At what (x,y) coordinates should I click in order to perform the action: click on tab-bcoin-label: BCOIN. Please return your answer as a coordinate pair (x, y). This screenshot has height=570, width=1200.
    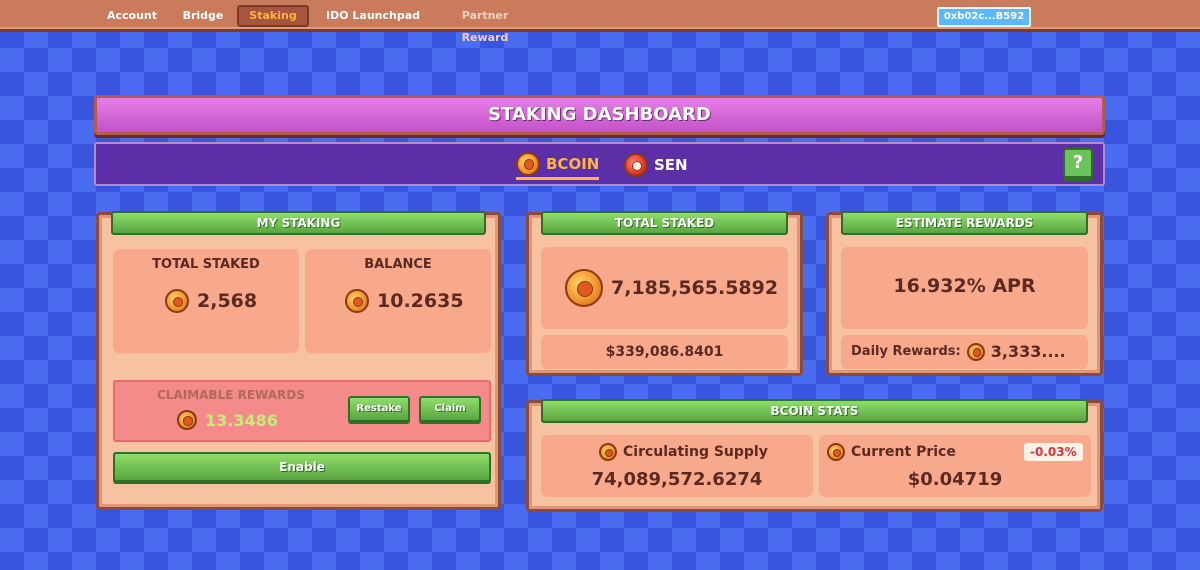
    Looking at the image, I should click on (573, 163).